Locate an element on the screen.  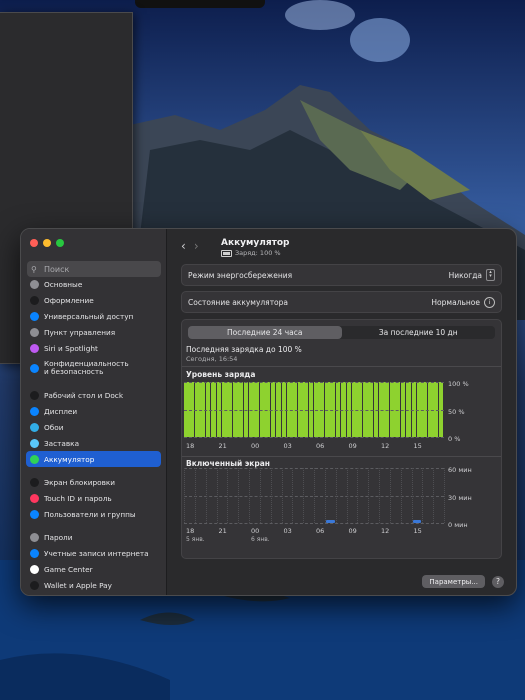
last-charge-time: Сегодня, 16:54 is located at coordinates (212, 359).